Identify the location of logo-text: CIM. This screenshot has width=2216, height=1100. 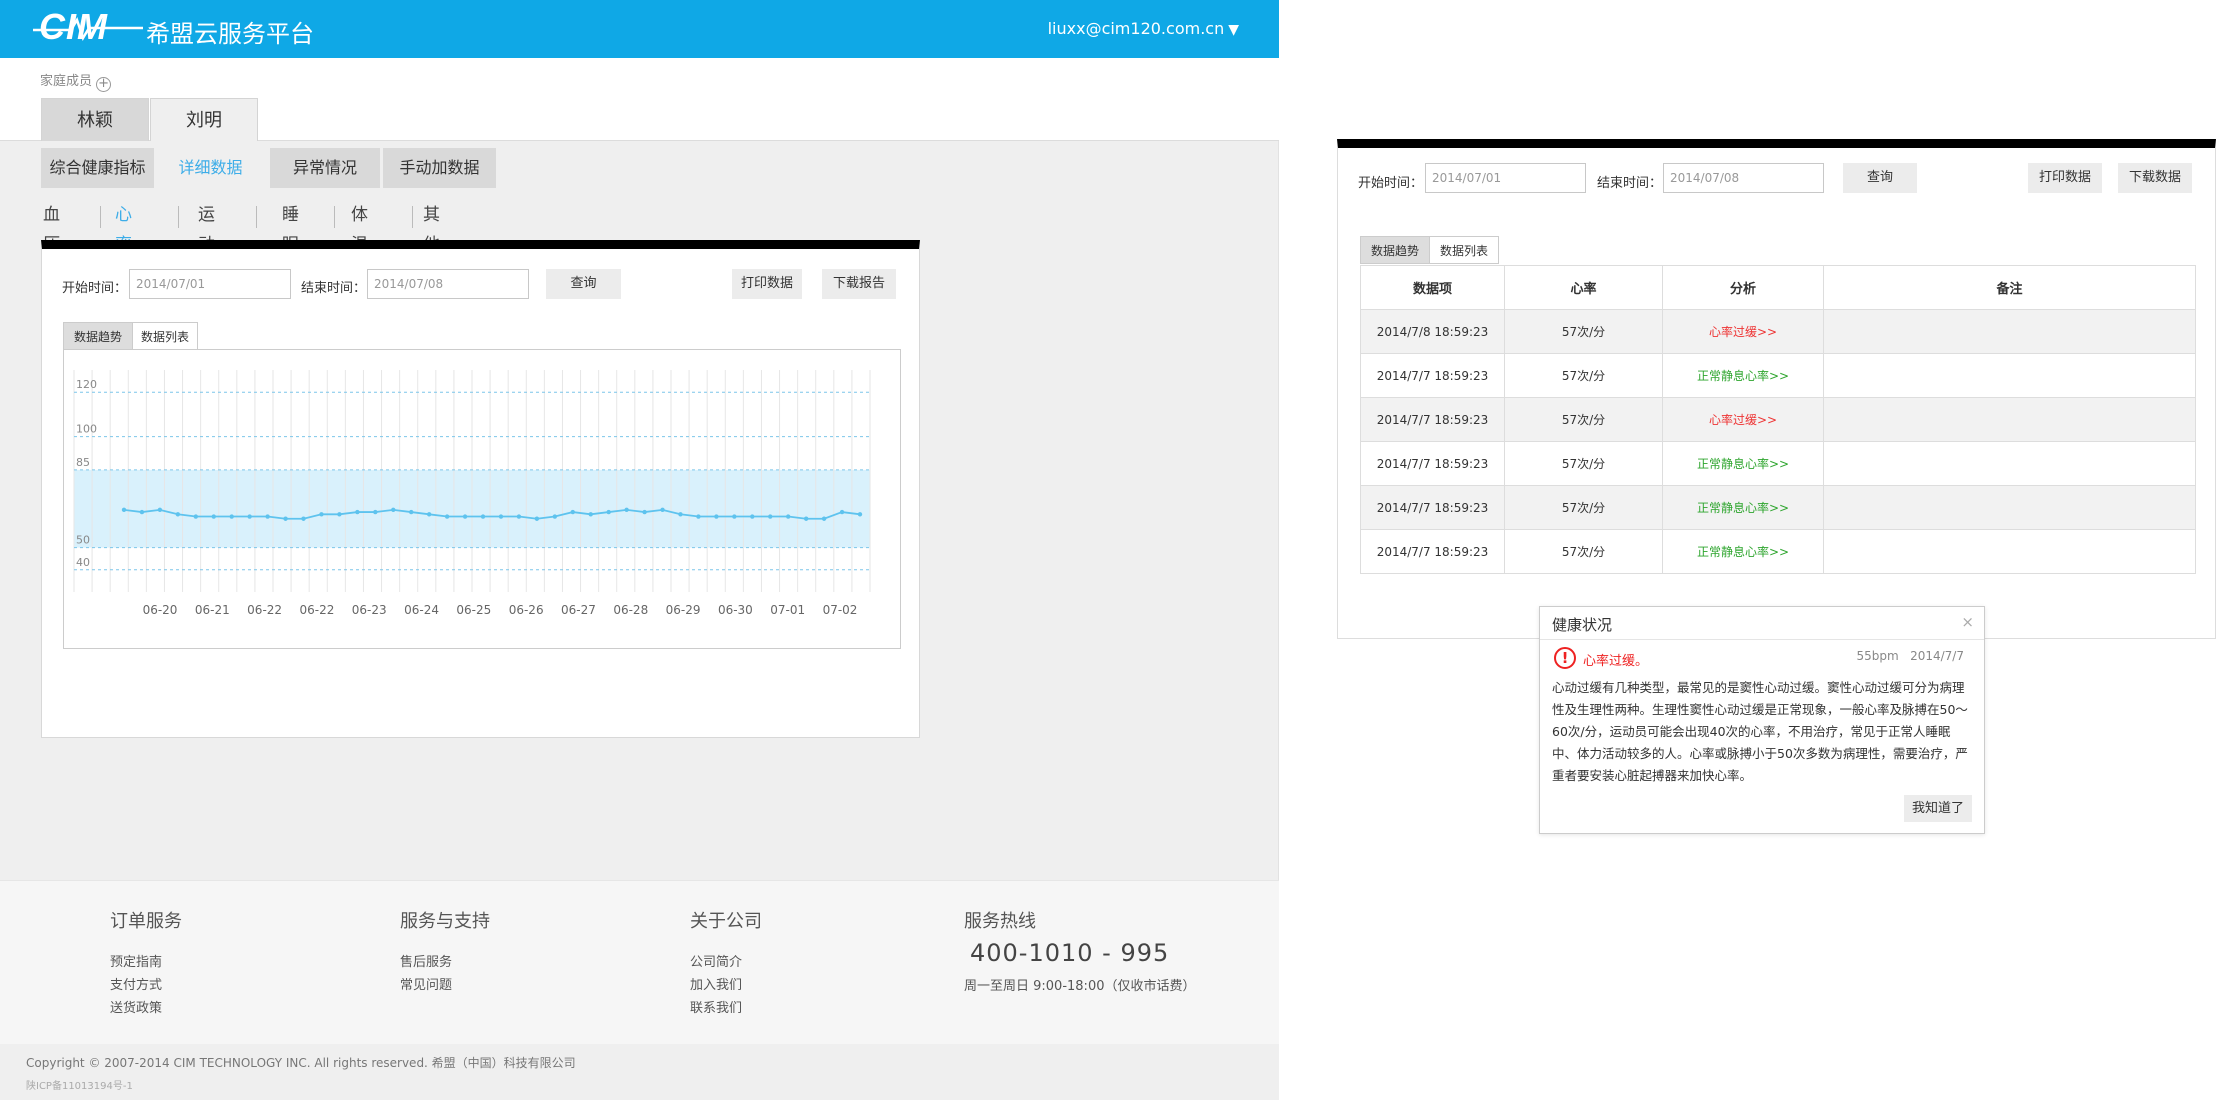
(73, 26).